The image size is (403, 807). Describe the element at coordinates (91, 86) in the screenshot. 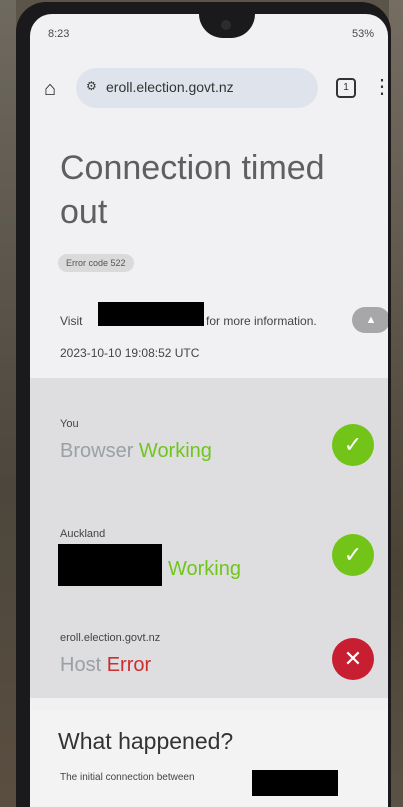

I see `site-settings-icon: ⚙` at that location.